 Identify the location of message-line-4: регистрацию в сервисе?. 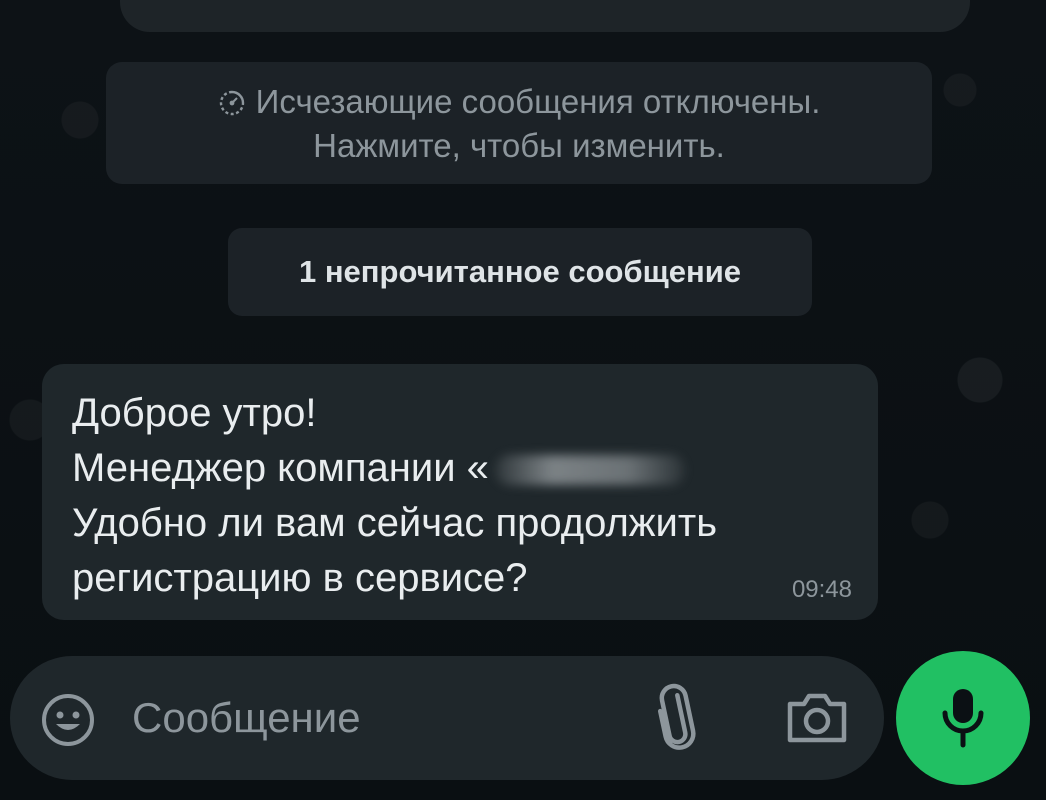
(300, 578).